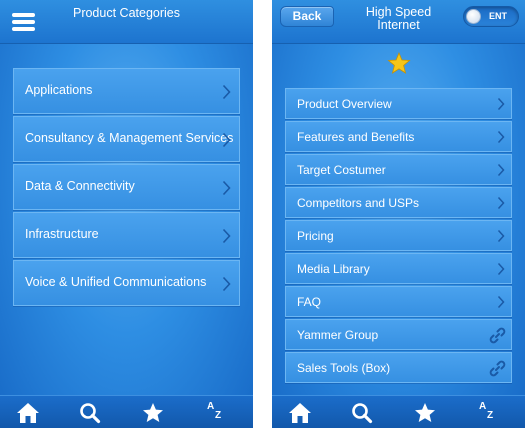 This screenshot has height=428, width=525. Describe the element at coordinates (358, 203) in the screenshot. I see `list-item-label: Competitors and USPs` at that location.